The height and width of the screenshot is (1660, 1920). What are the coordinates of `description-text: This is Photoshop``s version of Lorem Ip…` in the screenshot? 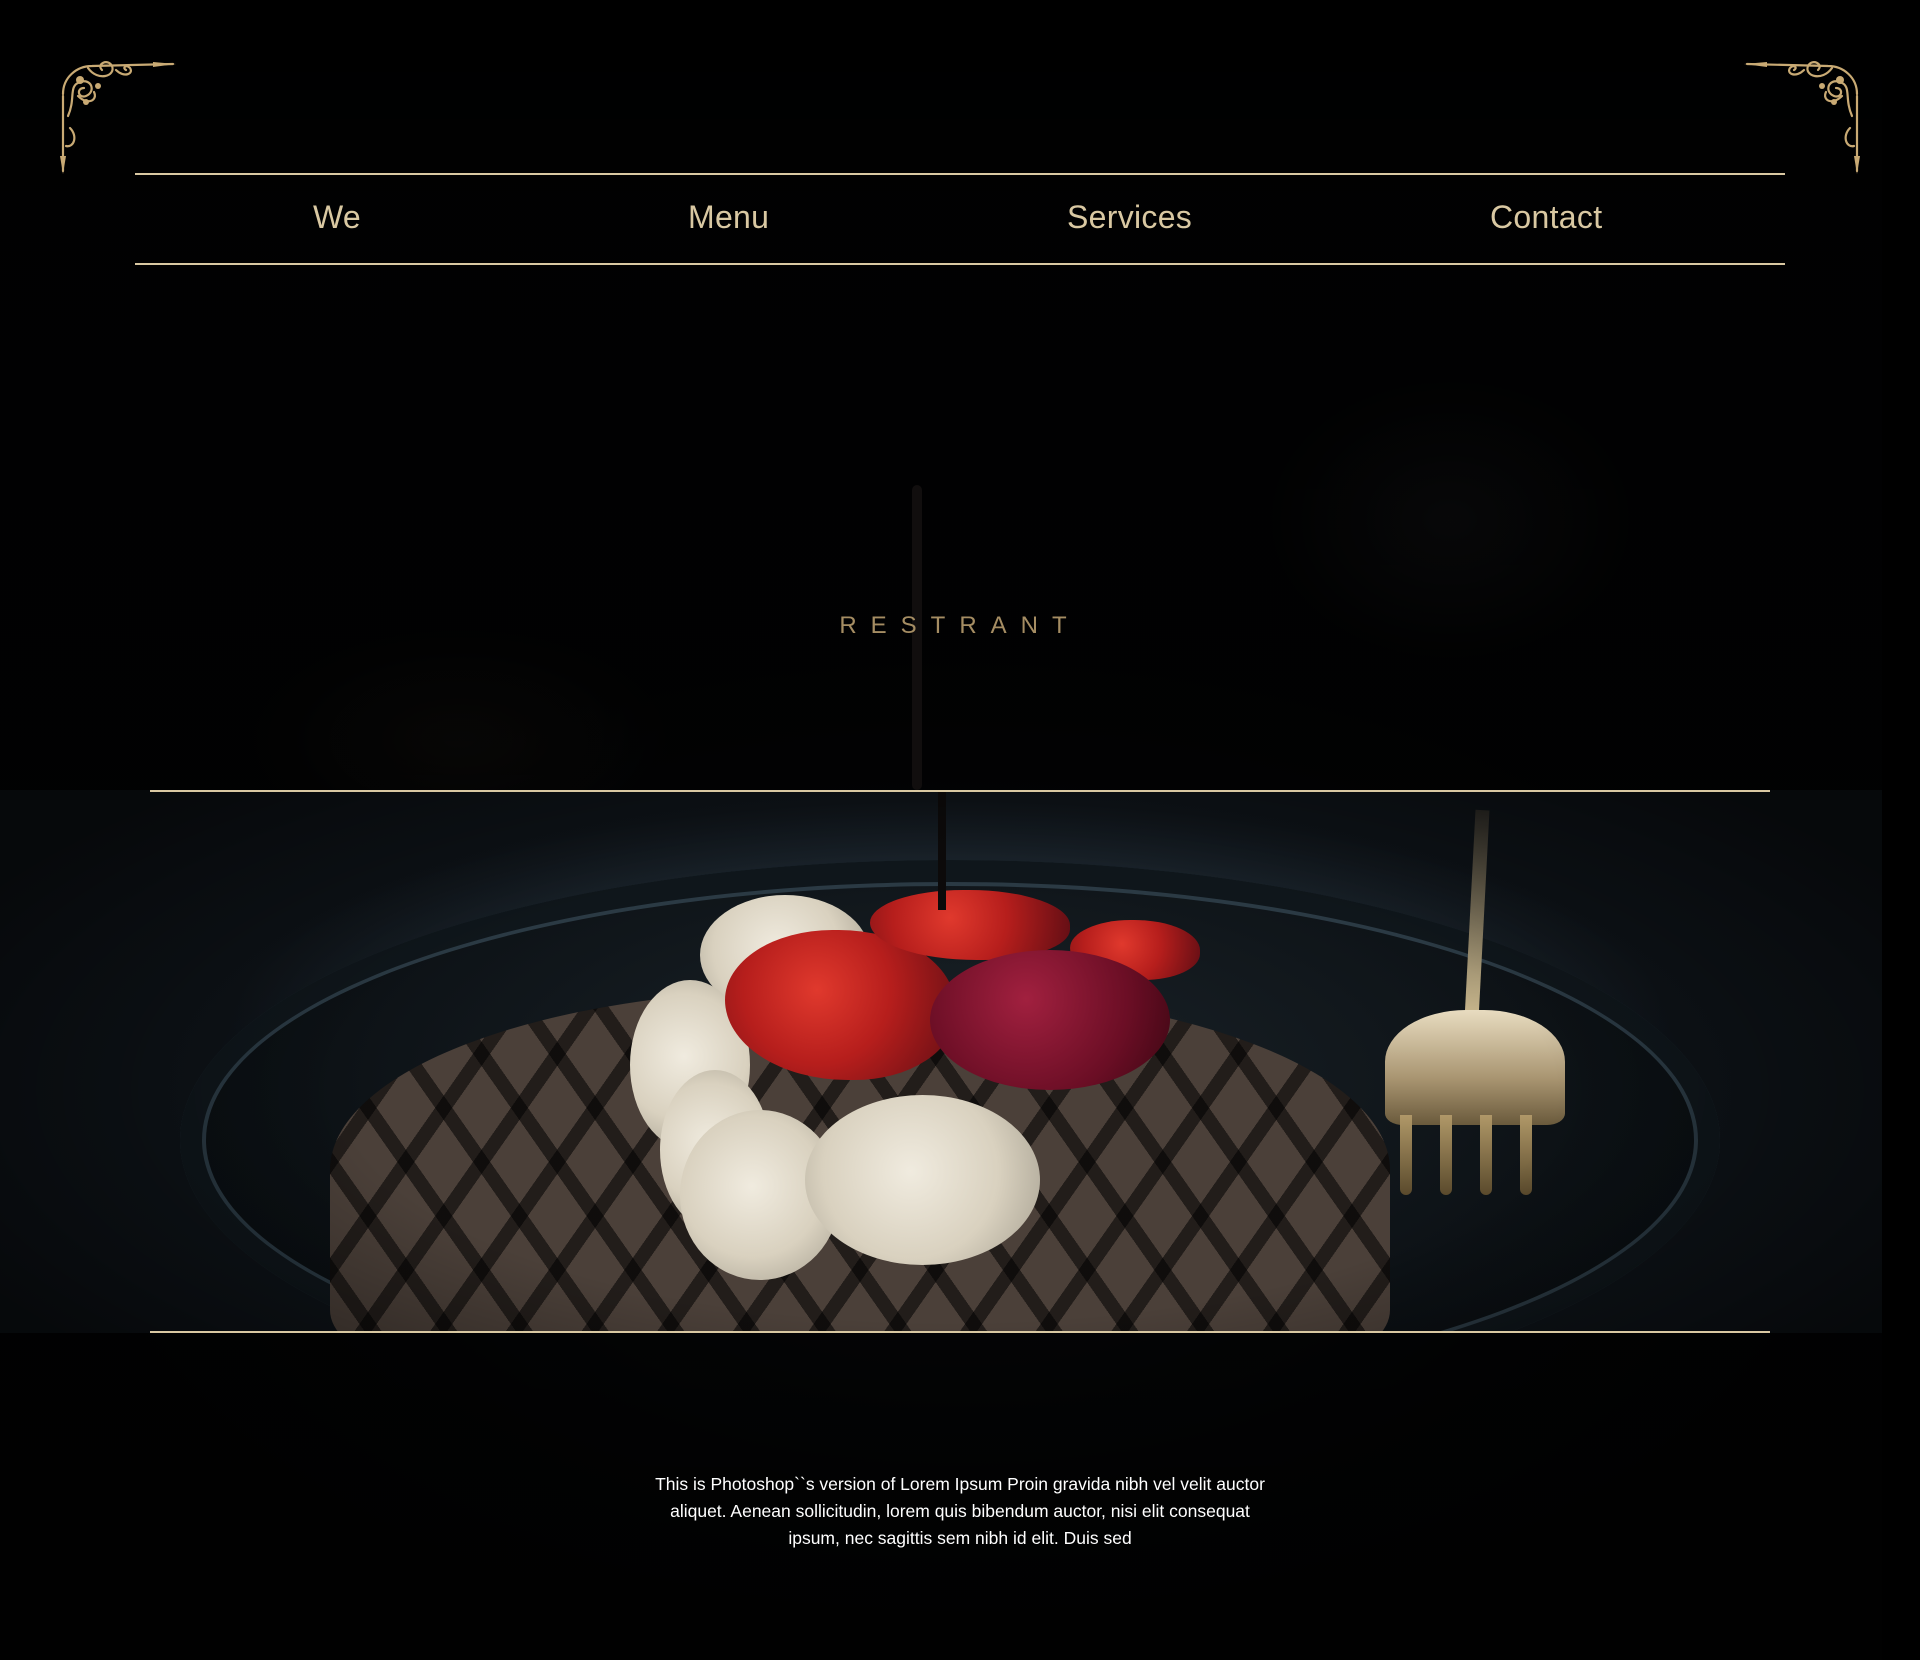 It's located at (960, 1510).